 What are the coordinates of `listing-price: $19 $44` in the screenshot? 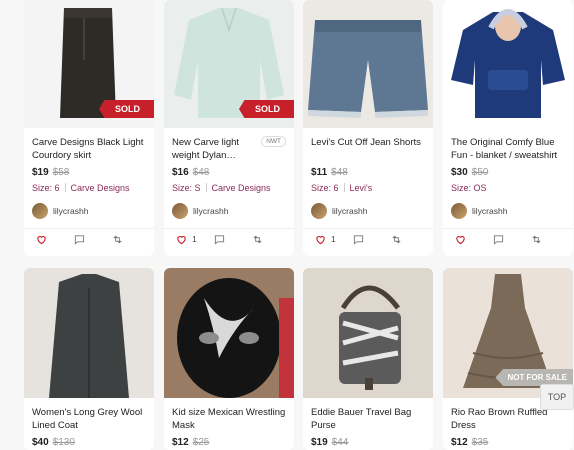 It's located at (368, 442).